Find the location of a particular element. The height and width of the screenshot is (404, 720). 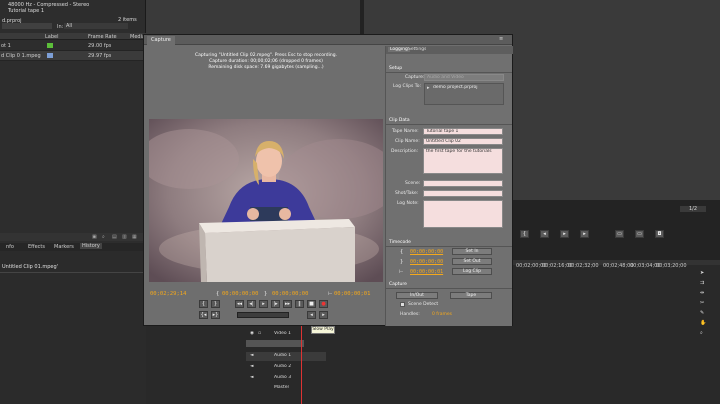

scene-detect-checkbox is located at coordinates (402, 304).